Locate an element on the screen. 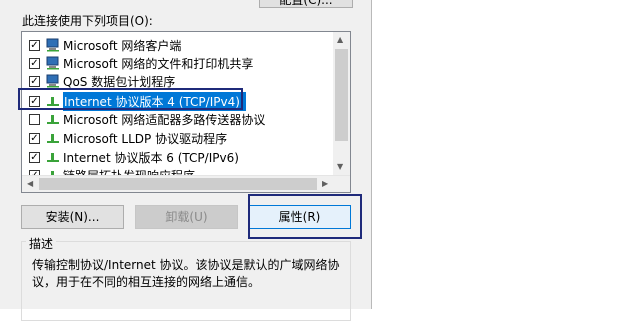  list-item-qos: ✓ QoS 数据包计划程序 is located at coordinates (178, 81).